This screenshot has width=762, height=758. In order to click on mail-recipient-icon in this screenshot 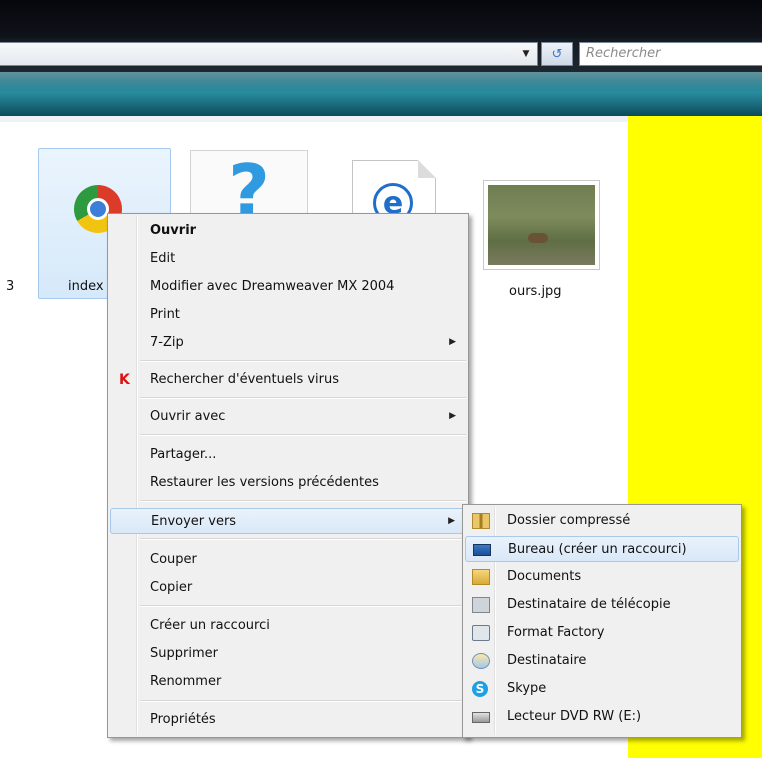, I will do `click(481, 661)`.